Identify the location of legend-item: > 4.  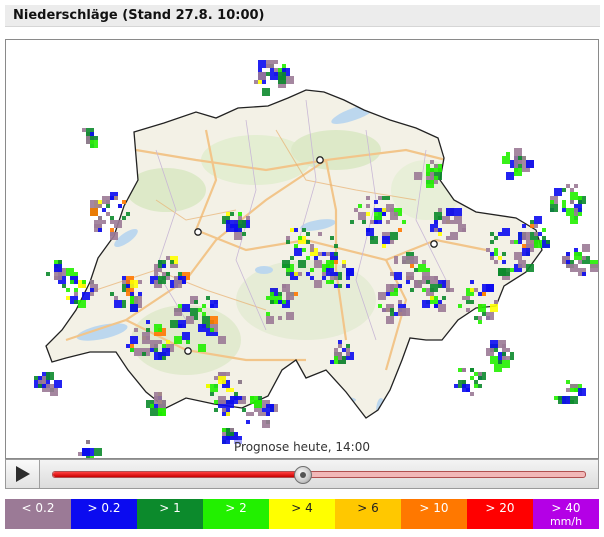
(302, 514).